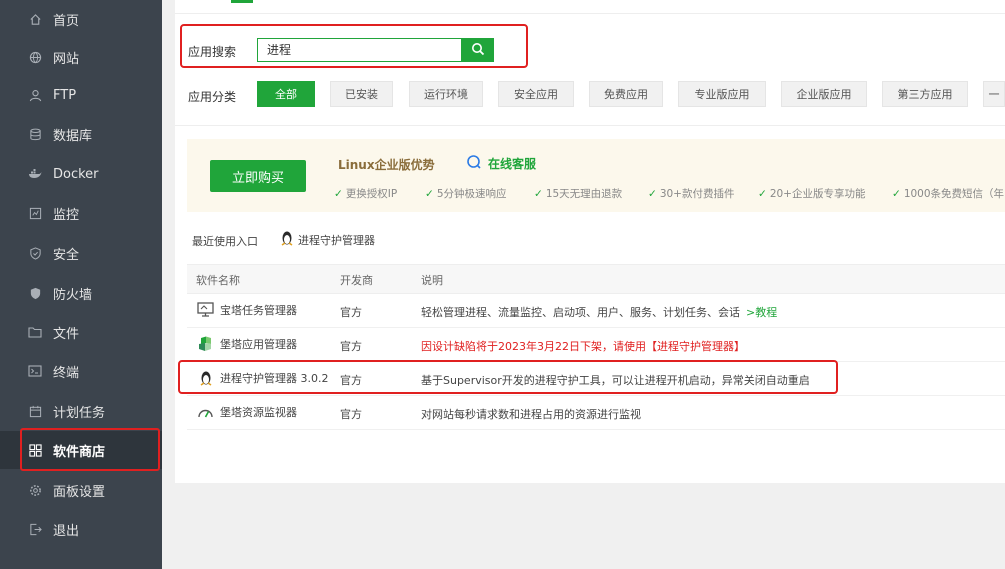 The image size is (1005, 569). What do you see at coordinates (531, 414) in the screenshot?
I see `description-cell: 对网站每秒请求数和进程占用的资源进行监视` at bounding box center [531, 414].